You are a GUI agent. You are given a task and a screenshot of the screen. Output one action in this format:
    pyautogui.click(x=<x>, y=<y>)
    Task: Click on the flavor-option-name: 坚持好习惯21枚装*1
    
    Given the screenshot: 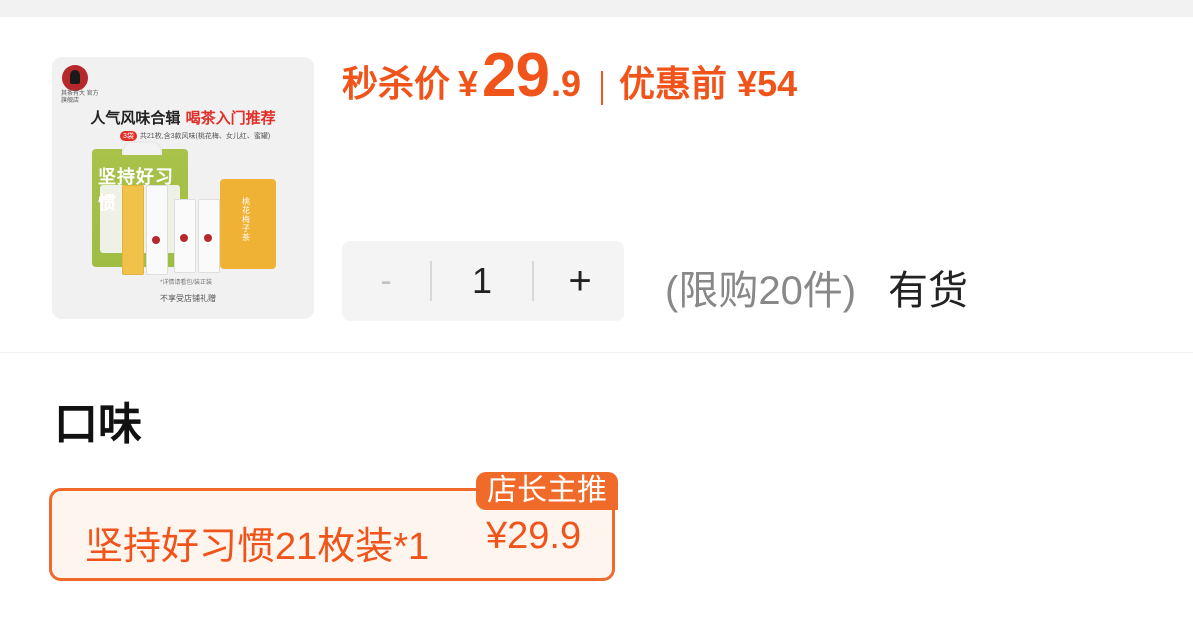 What is the action you would take?
    pyautogui.click(x=257, y=547)
    